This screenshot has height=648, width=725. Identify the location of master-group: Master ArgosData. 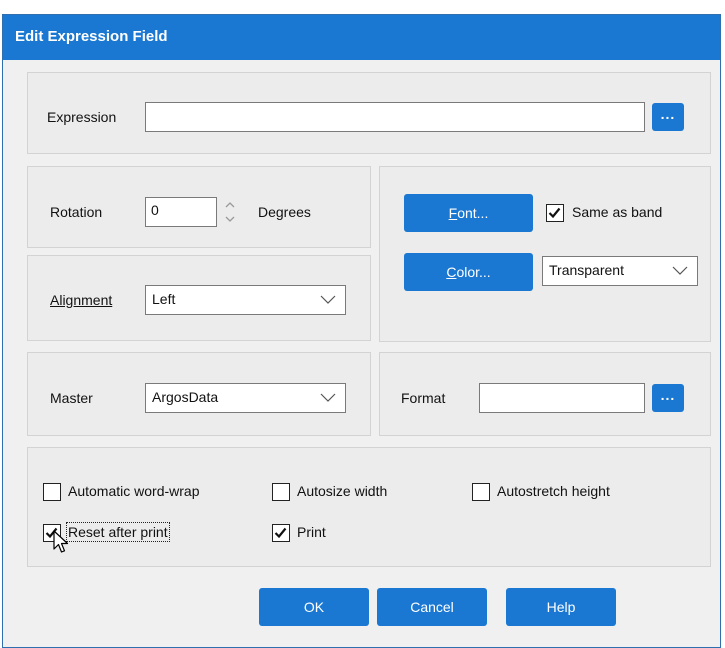
(199, 394).